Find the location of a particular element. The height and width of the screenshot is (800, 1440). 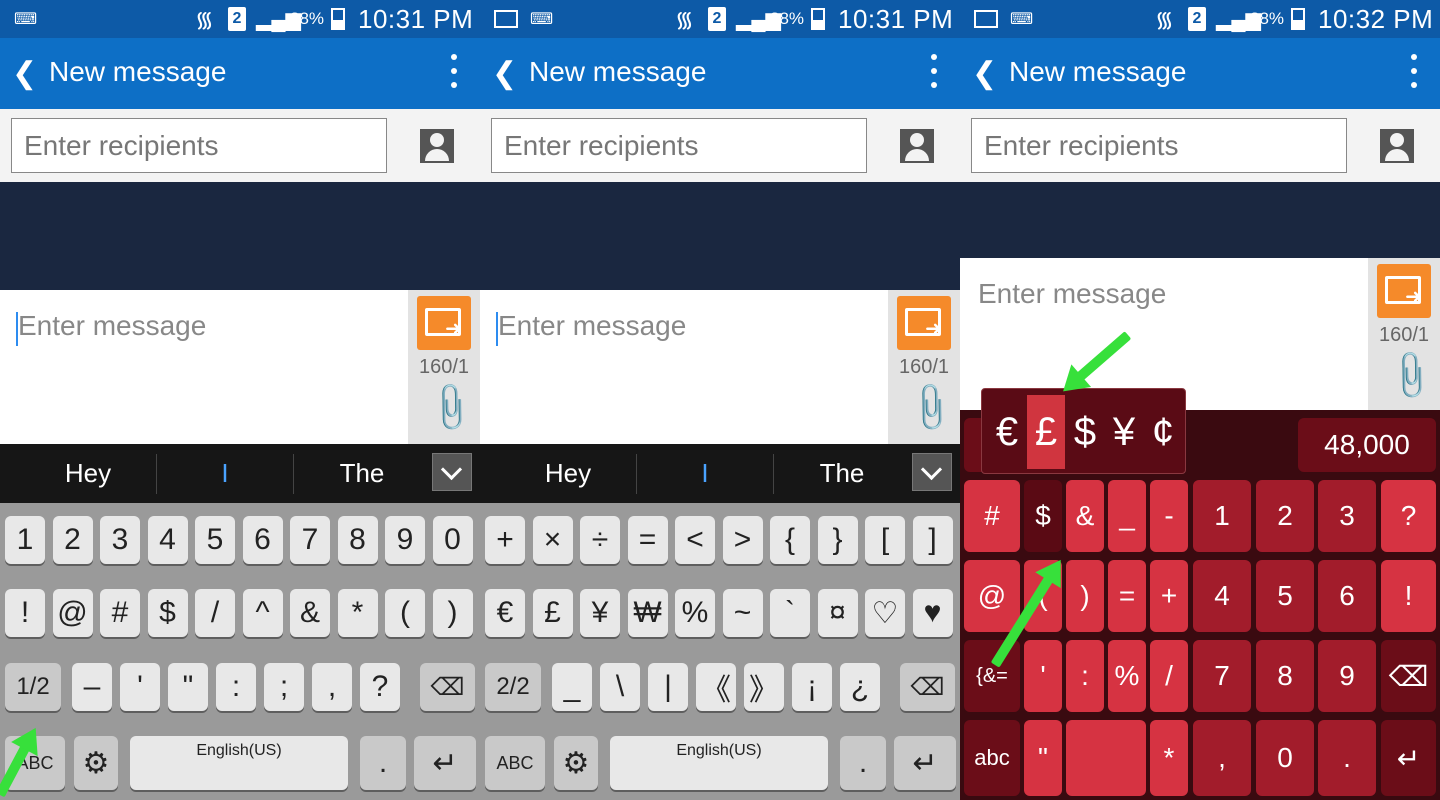

currency-option: € is located at coordinates (1007, 432).